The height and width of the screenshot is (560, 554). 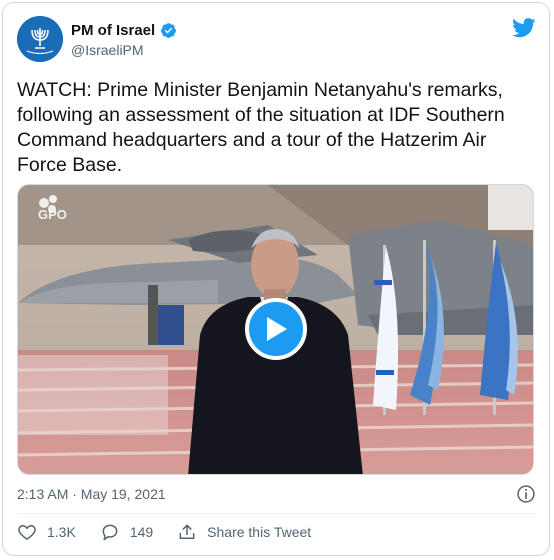 I want to click on reply-button: 149, so click(x=126, y=532).